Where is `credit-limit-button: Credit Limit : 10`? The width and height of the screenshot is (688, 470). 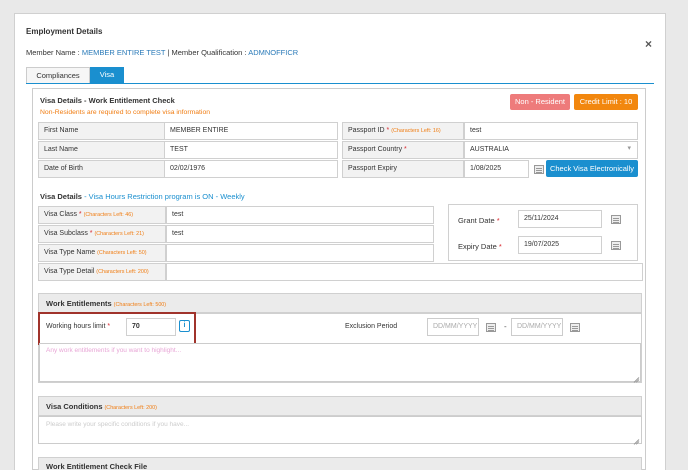 credit-limit-button: Credit Limit : 10 is located at coordinates (606, 102).